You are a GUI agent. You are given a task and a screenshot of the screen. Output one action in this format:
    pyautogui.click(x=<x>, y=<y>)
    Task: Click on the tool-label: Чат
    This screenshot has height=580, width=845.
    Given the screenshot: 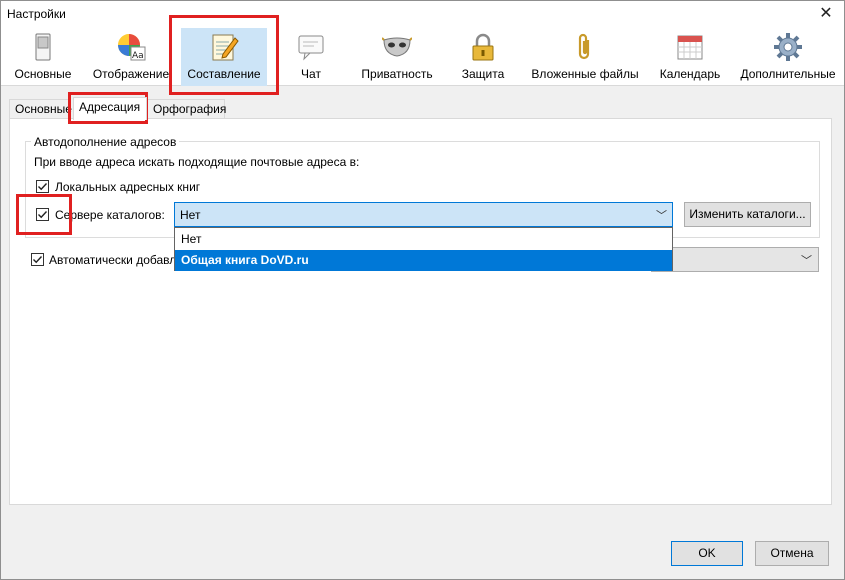 What is the action you would take?
    pyautogui.click(x=311, y=74)
    